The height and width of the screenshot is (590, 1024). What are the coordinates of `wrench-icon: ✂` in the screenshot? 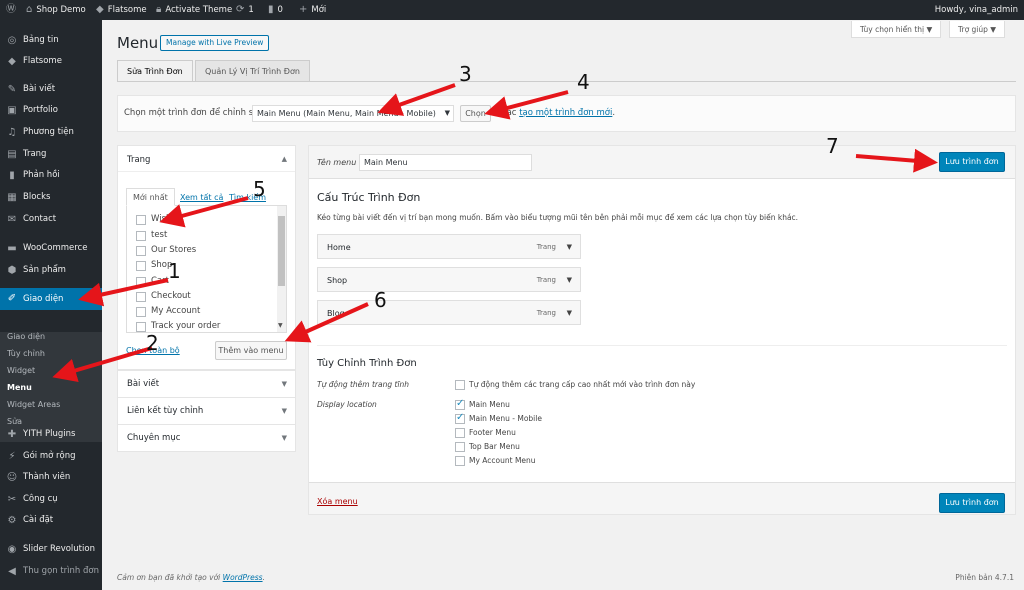 It's located at (12, 499).